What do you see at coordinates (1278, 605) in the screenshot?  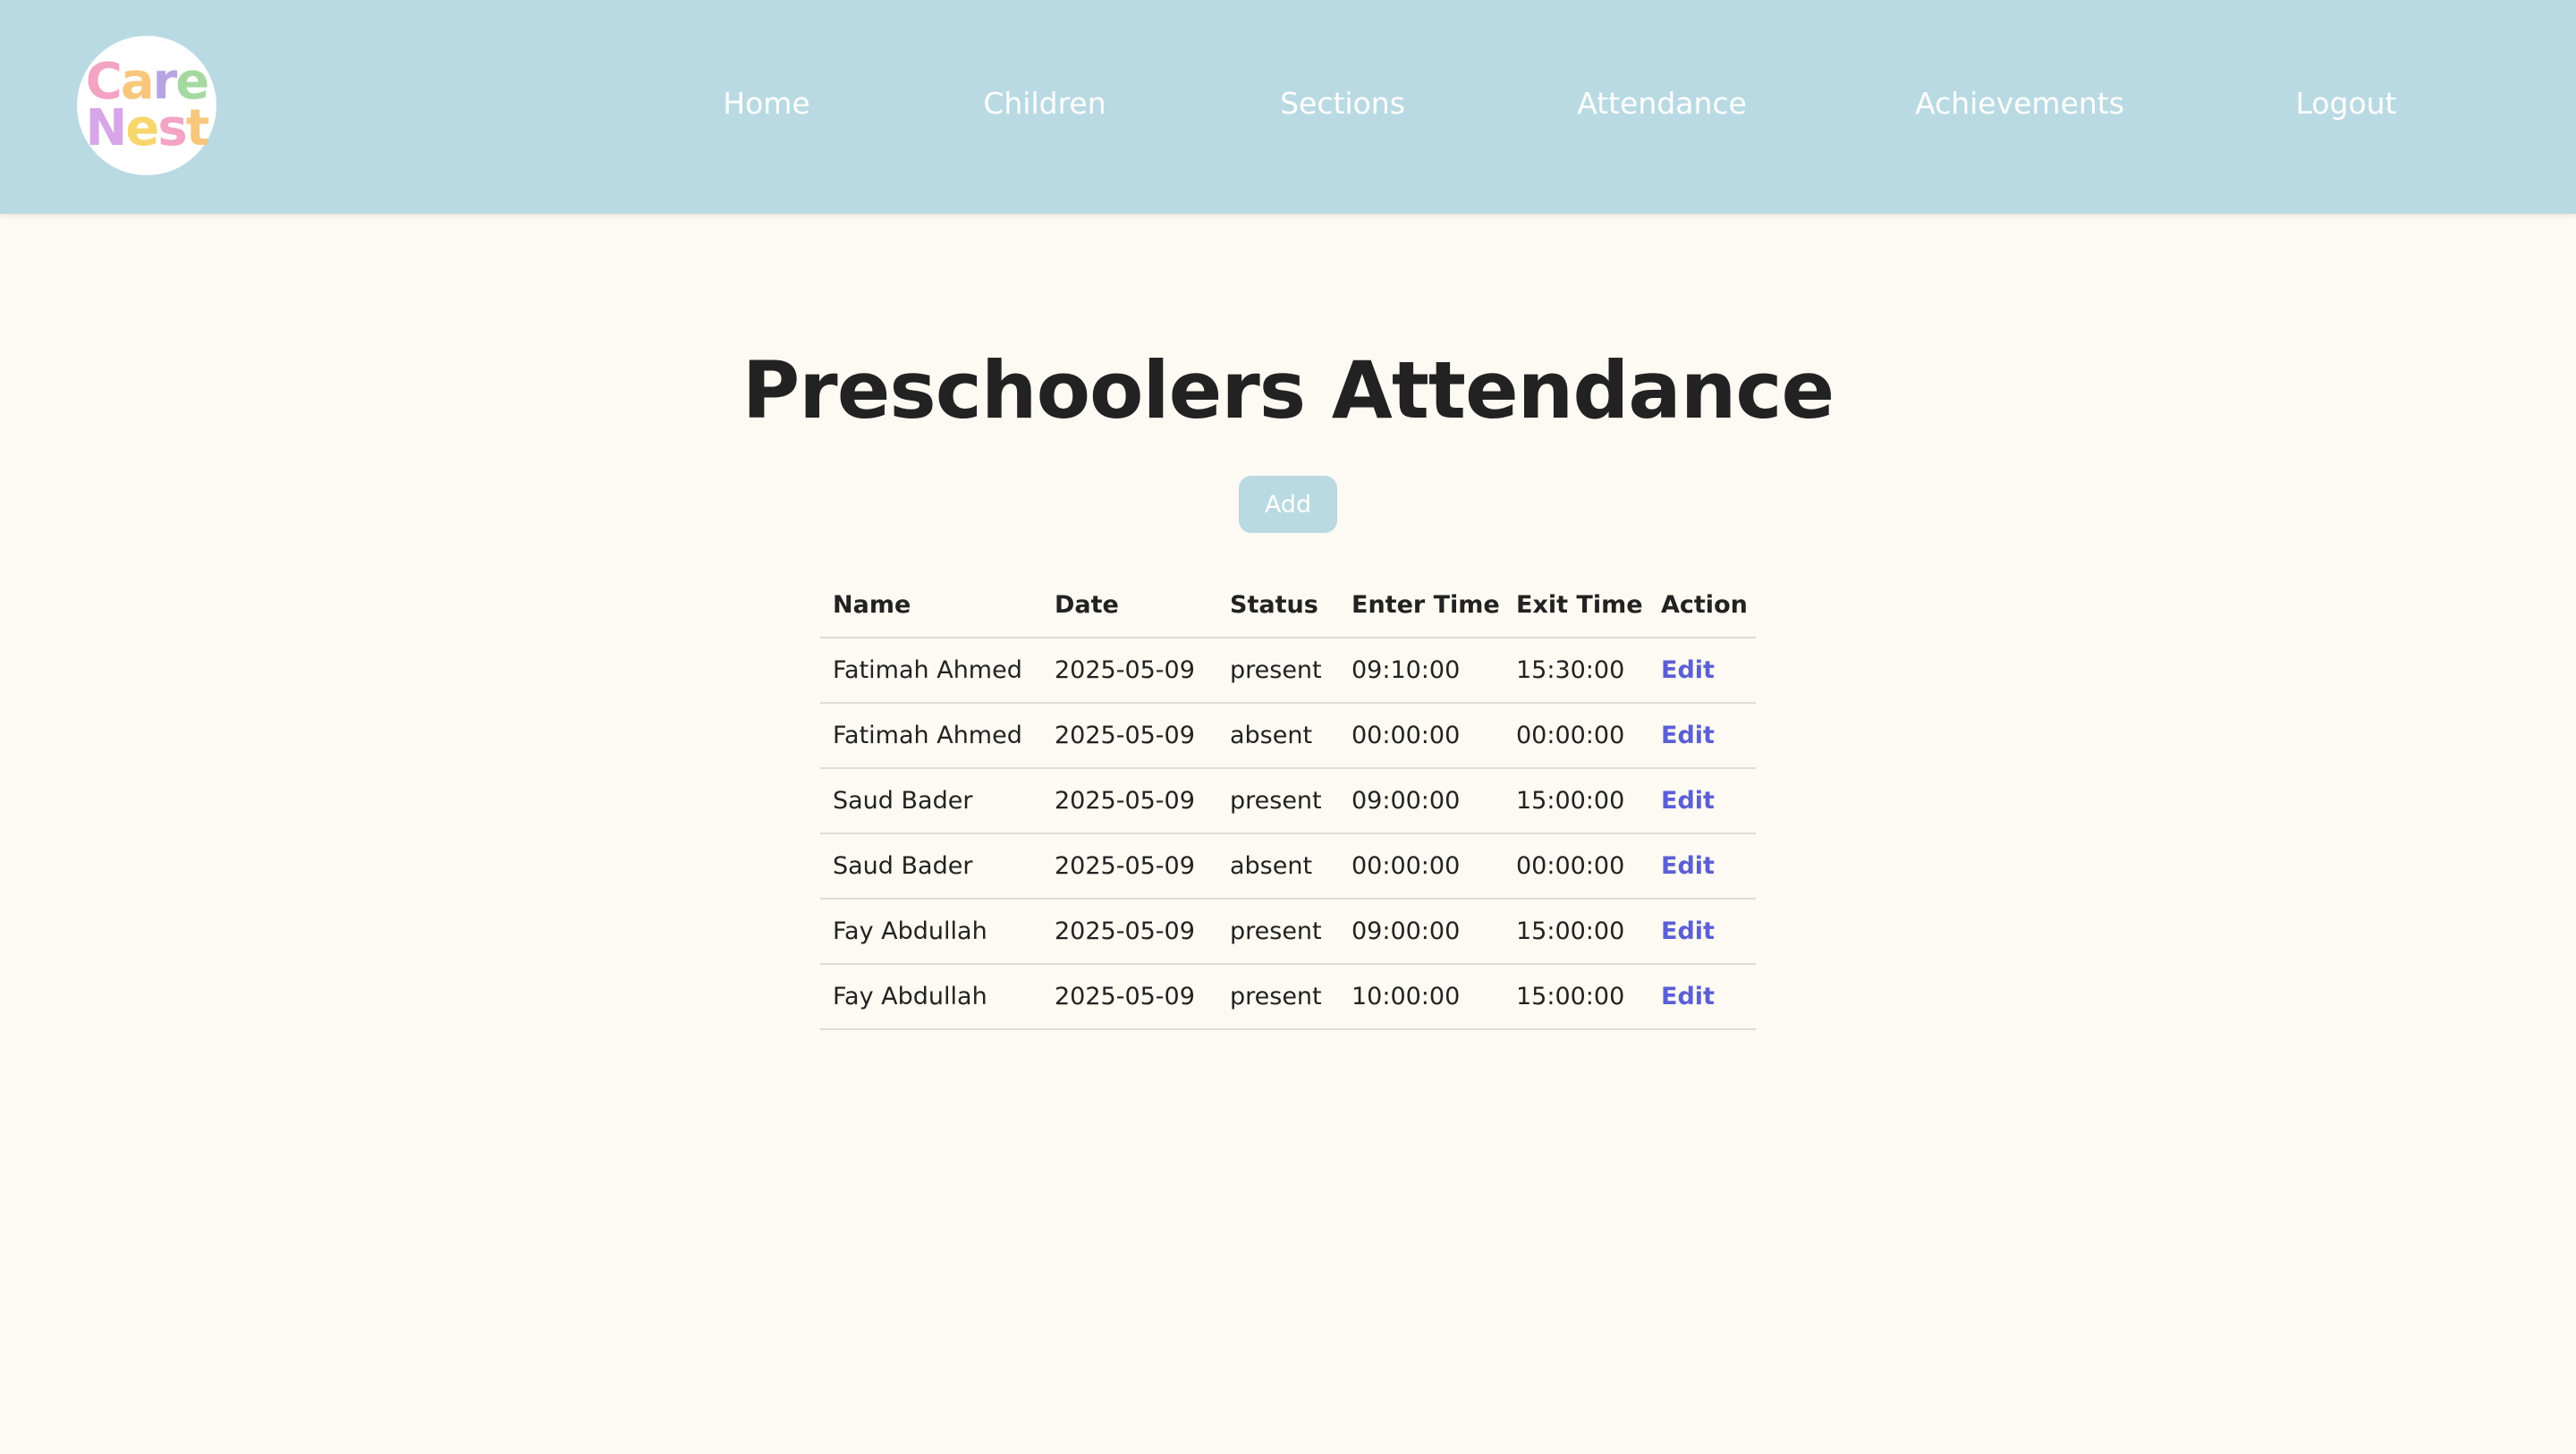 I see `column-header-status: Status` at bounding box center [1278, 605].